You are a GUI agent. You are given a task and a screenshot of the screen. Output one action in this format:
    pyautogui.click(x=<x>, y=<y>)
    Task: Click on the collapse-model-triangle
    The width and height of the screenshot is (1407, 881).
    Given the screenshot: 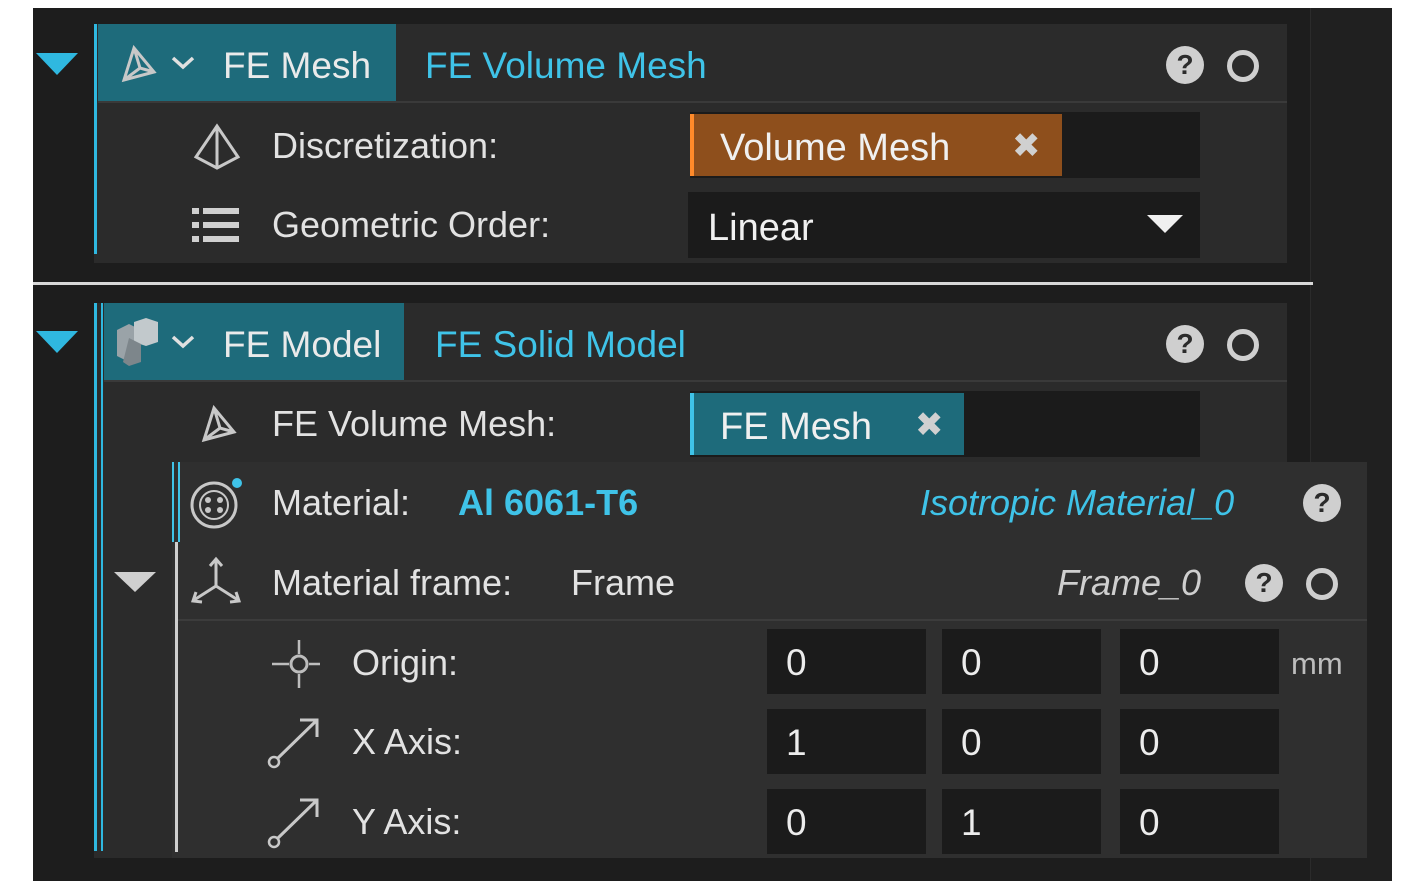 What is the action you would take?
    pyautogui.click(x=57, y=342)
    